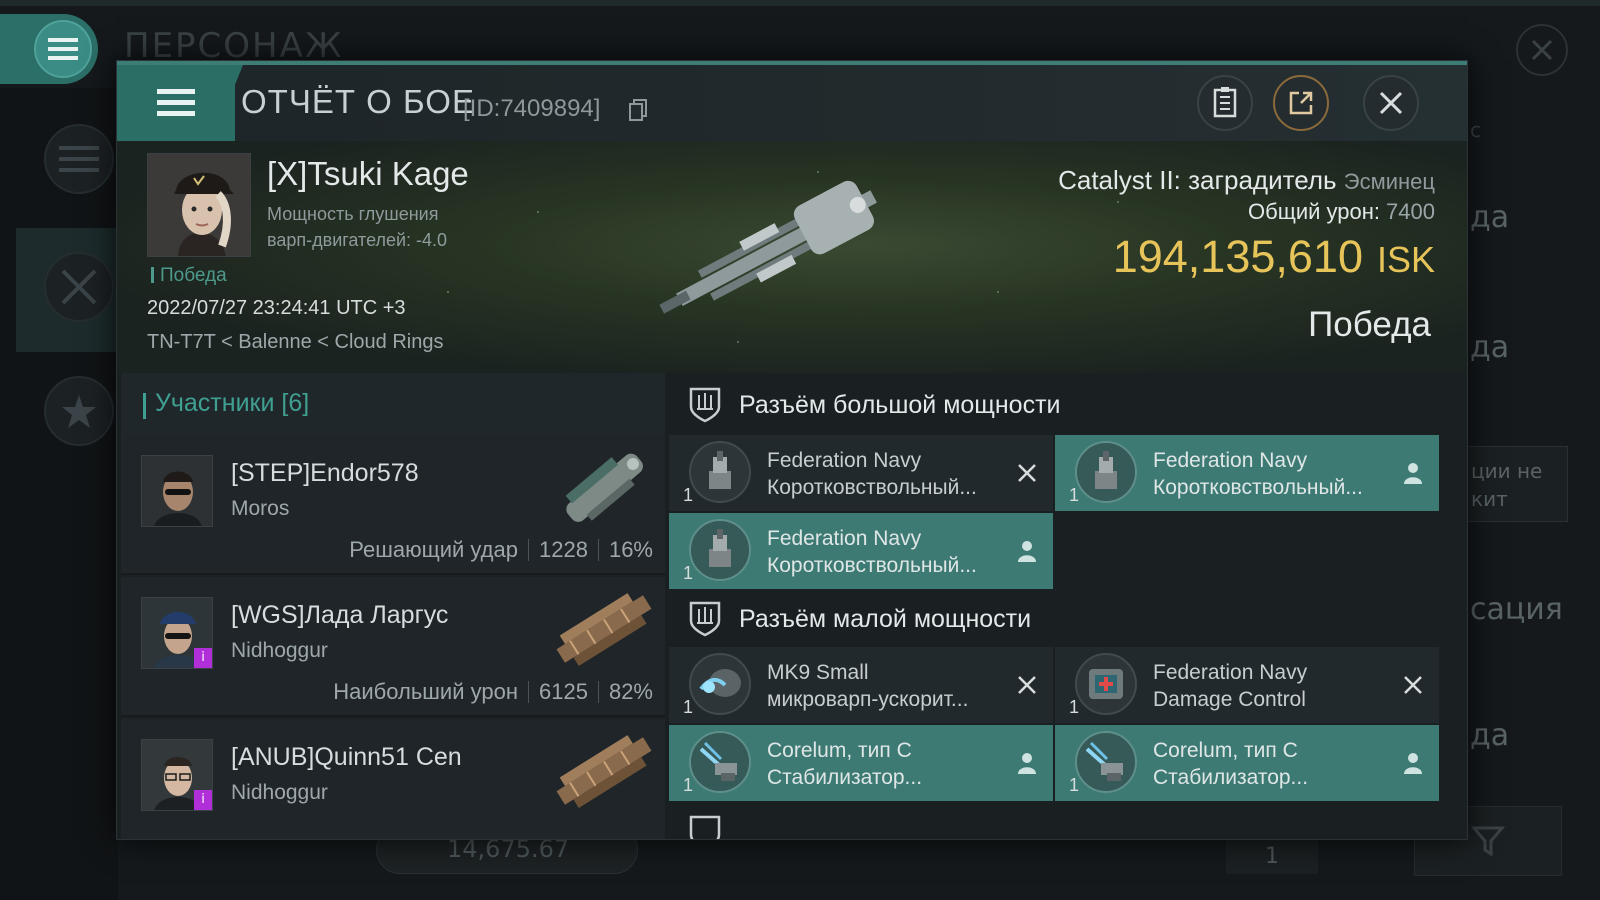  Describe the element at coordinates (638, 112) in the screenshot. I see `copy-icon` at that location.